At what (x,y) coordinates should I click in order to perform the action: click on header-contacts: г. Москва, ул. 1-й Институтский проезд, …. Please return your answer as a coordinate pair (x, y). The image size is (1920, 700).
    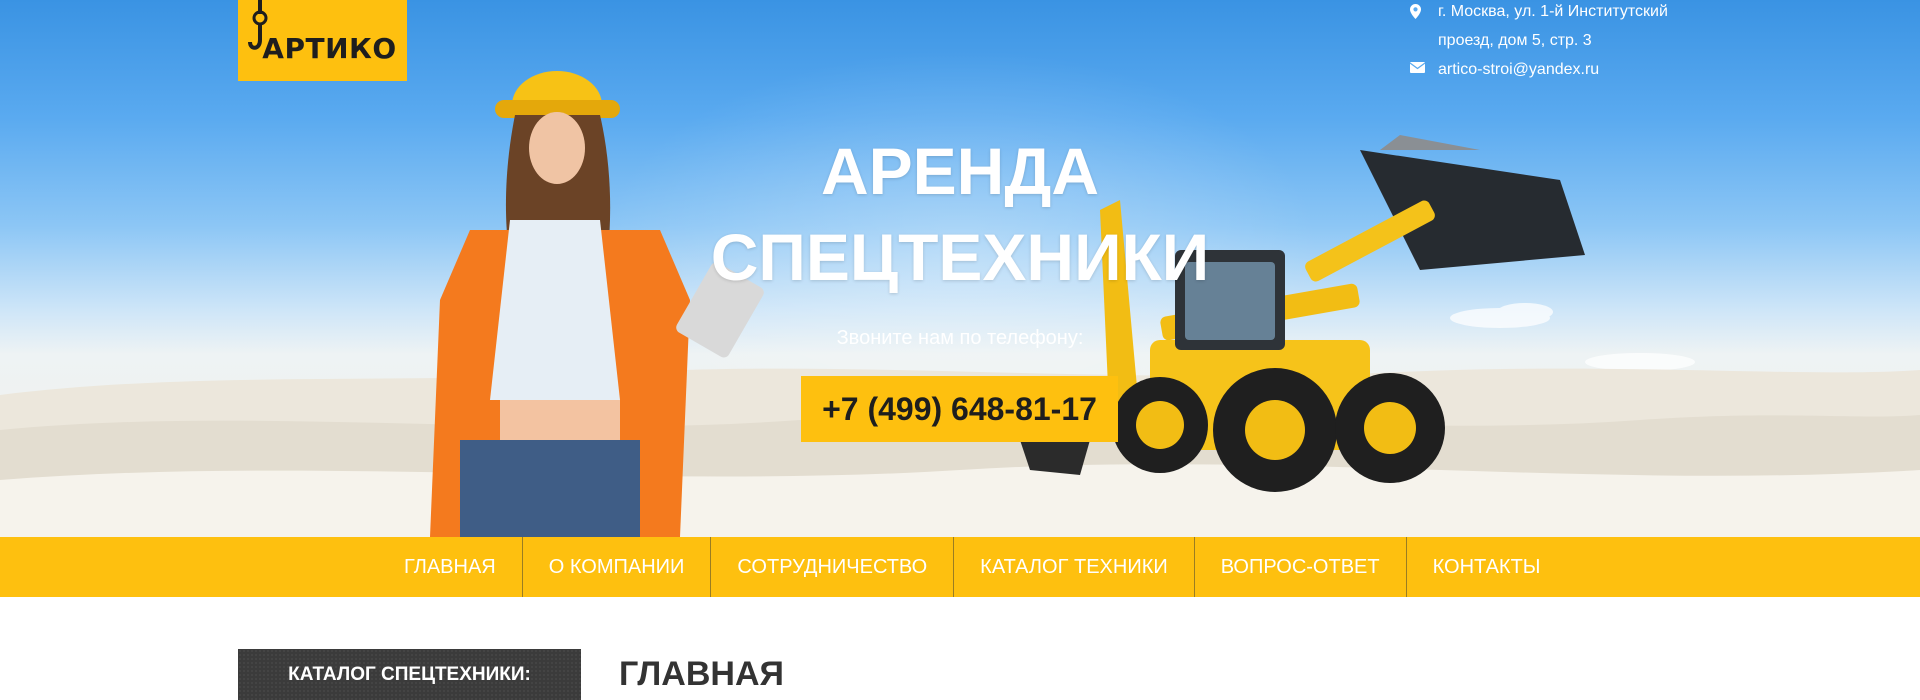
    Looking at the image, I should click on (1539, 42).